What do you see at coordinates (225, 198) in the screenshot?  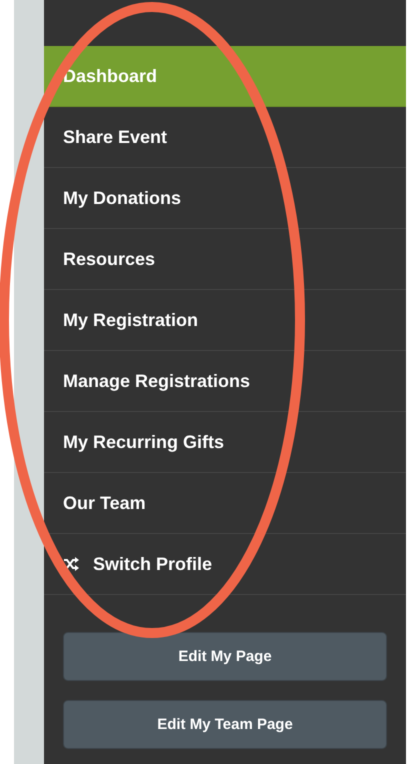 I see `menu-item: My Donations` at bounding box center [225, 198].